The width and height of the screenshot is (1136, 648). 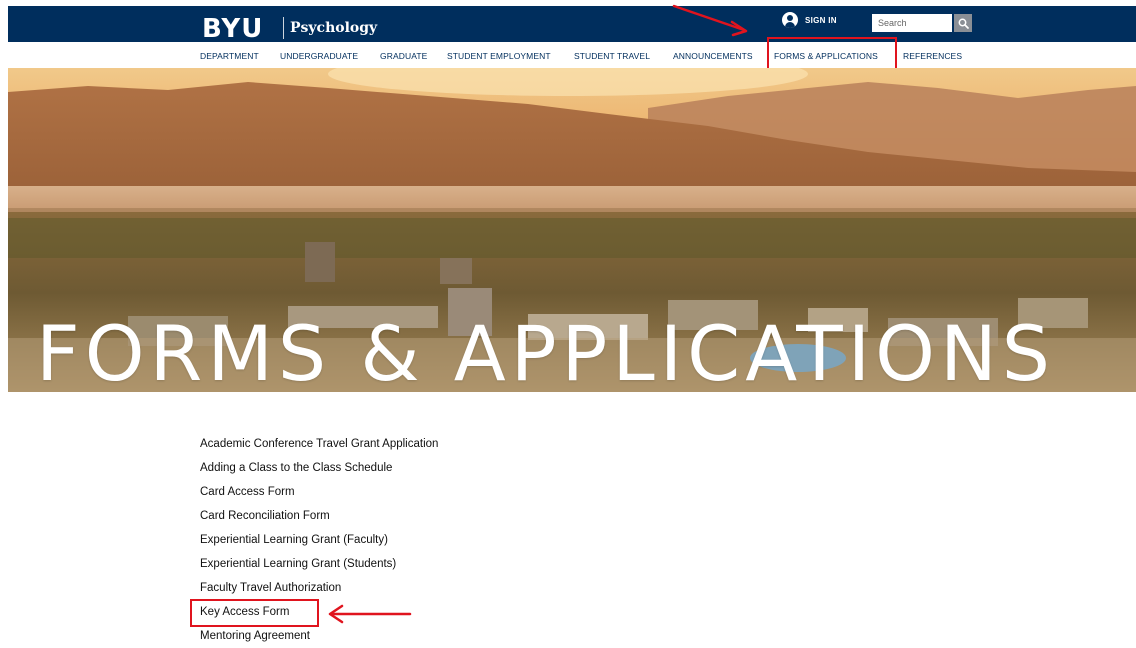 I want to click on user-circle-icon, so click(x=790, y=20).